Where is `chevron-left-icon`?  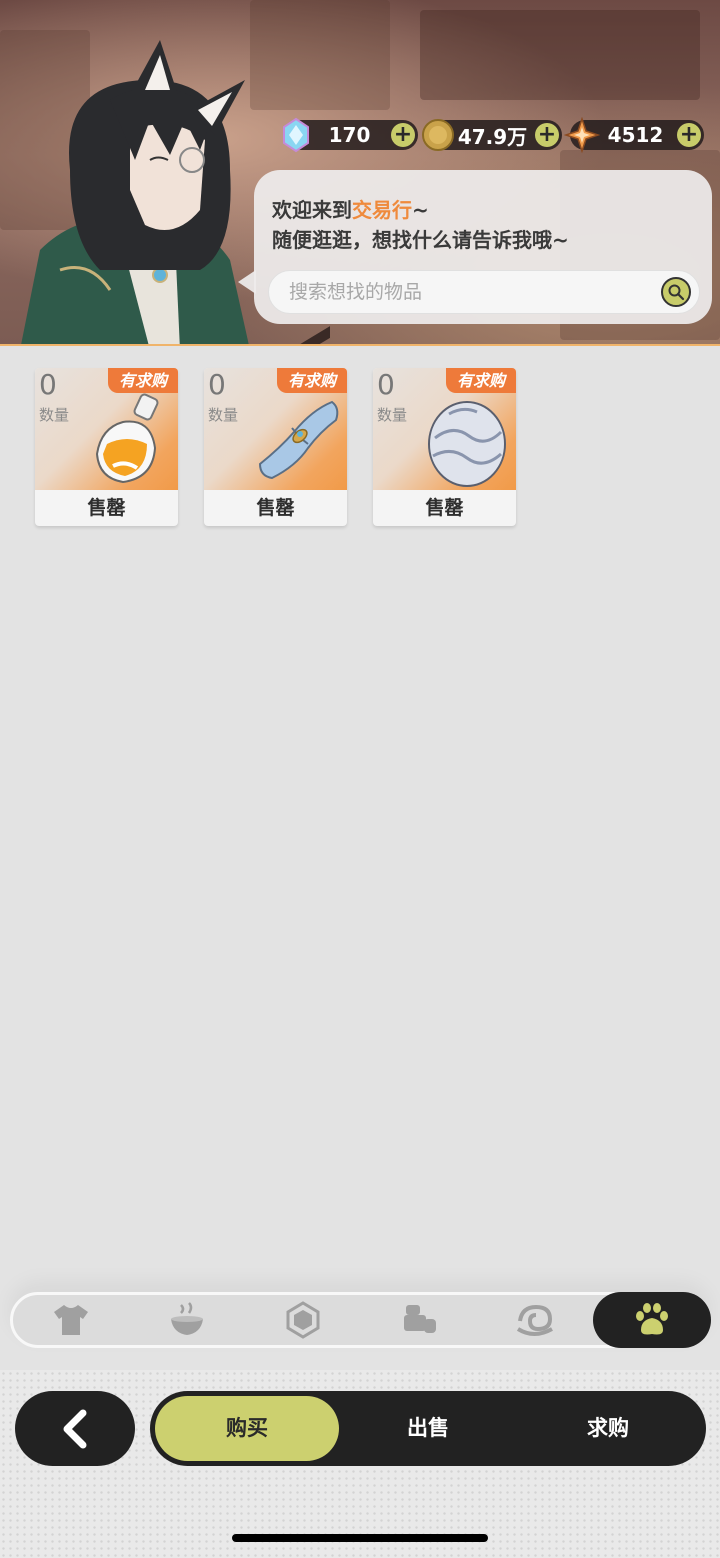
chevron-left-icon is located at coordinates (75, 1428).